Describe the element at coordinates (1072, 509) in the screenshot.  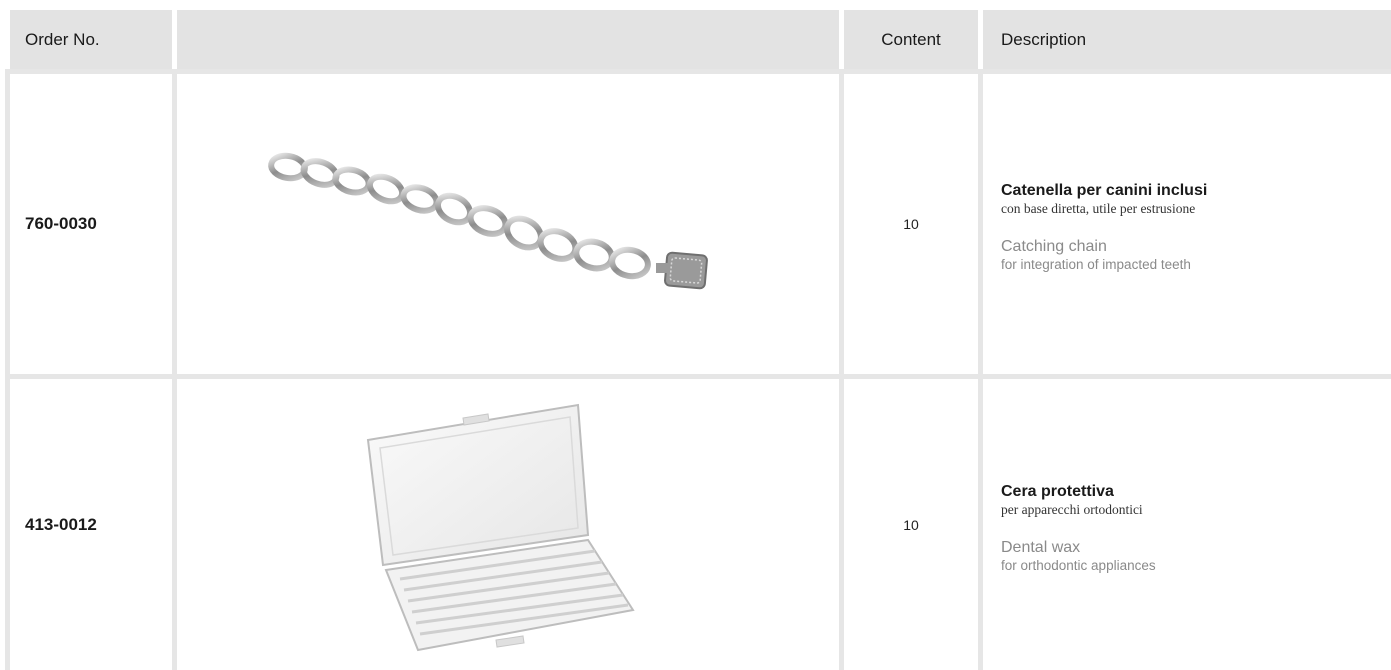
I see `subtitle-it: per apparecchi ortodontici` at that location.